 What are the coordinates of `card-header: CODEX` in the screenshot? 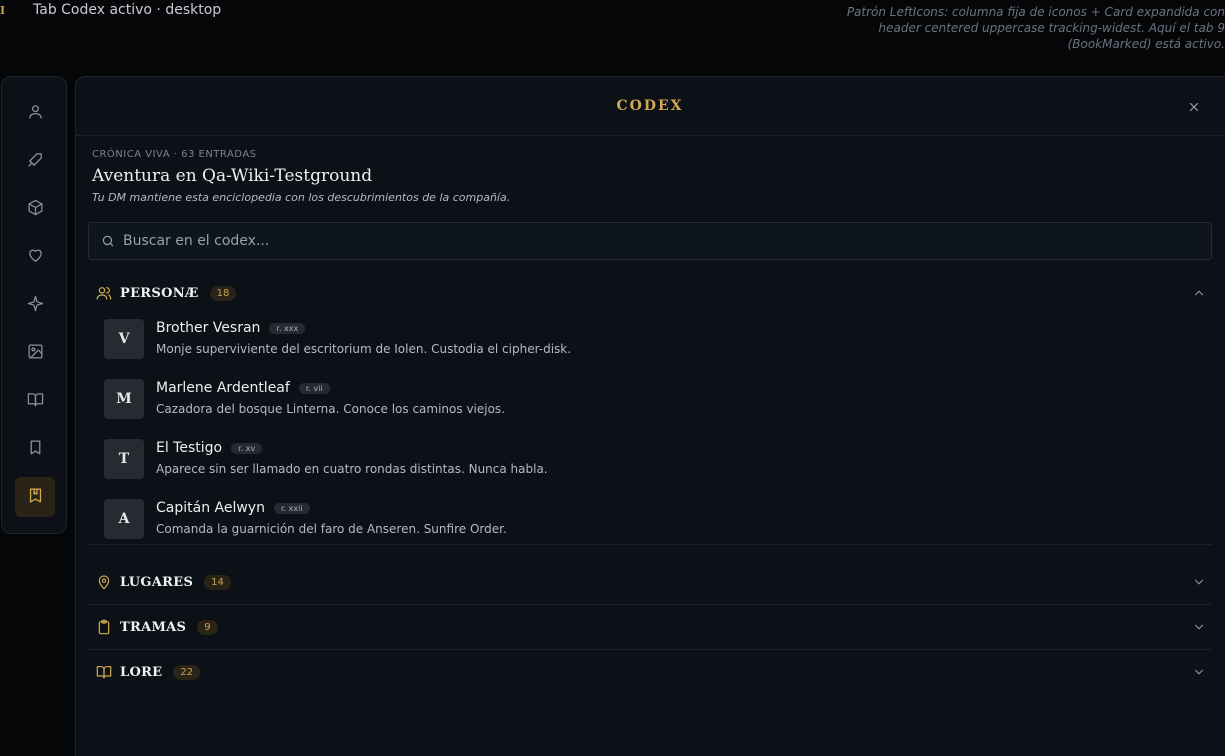 It's located at (650, 106).